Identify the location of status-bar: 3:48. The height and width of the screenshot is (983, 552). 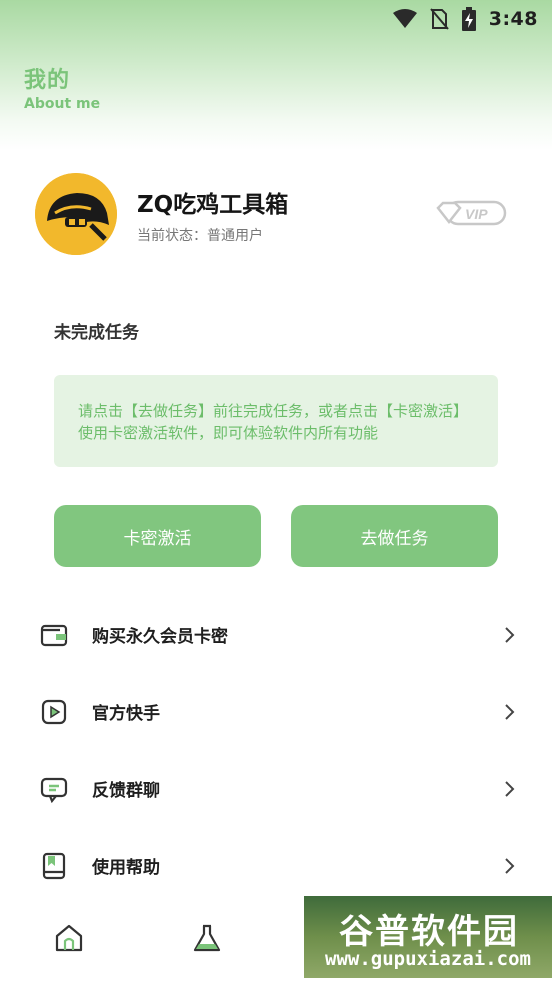
(276, 19).